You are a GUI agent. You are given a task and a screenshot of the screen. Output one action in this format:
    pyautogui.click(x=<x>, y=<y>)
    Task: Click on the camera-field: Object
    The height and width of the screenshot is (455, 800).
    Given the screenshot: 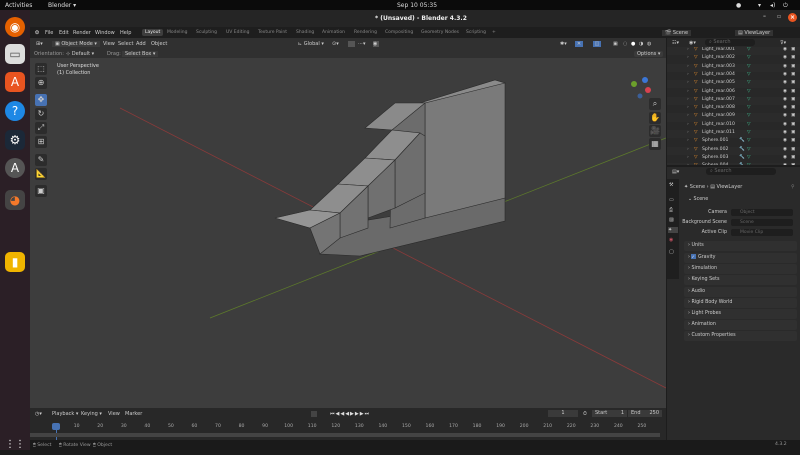 What is the action you would take?
    pyautogui.click(x=762, y=212)
    